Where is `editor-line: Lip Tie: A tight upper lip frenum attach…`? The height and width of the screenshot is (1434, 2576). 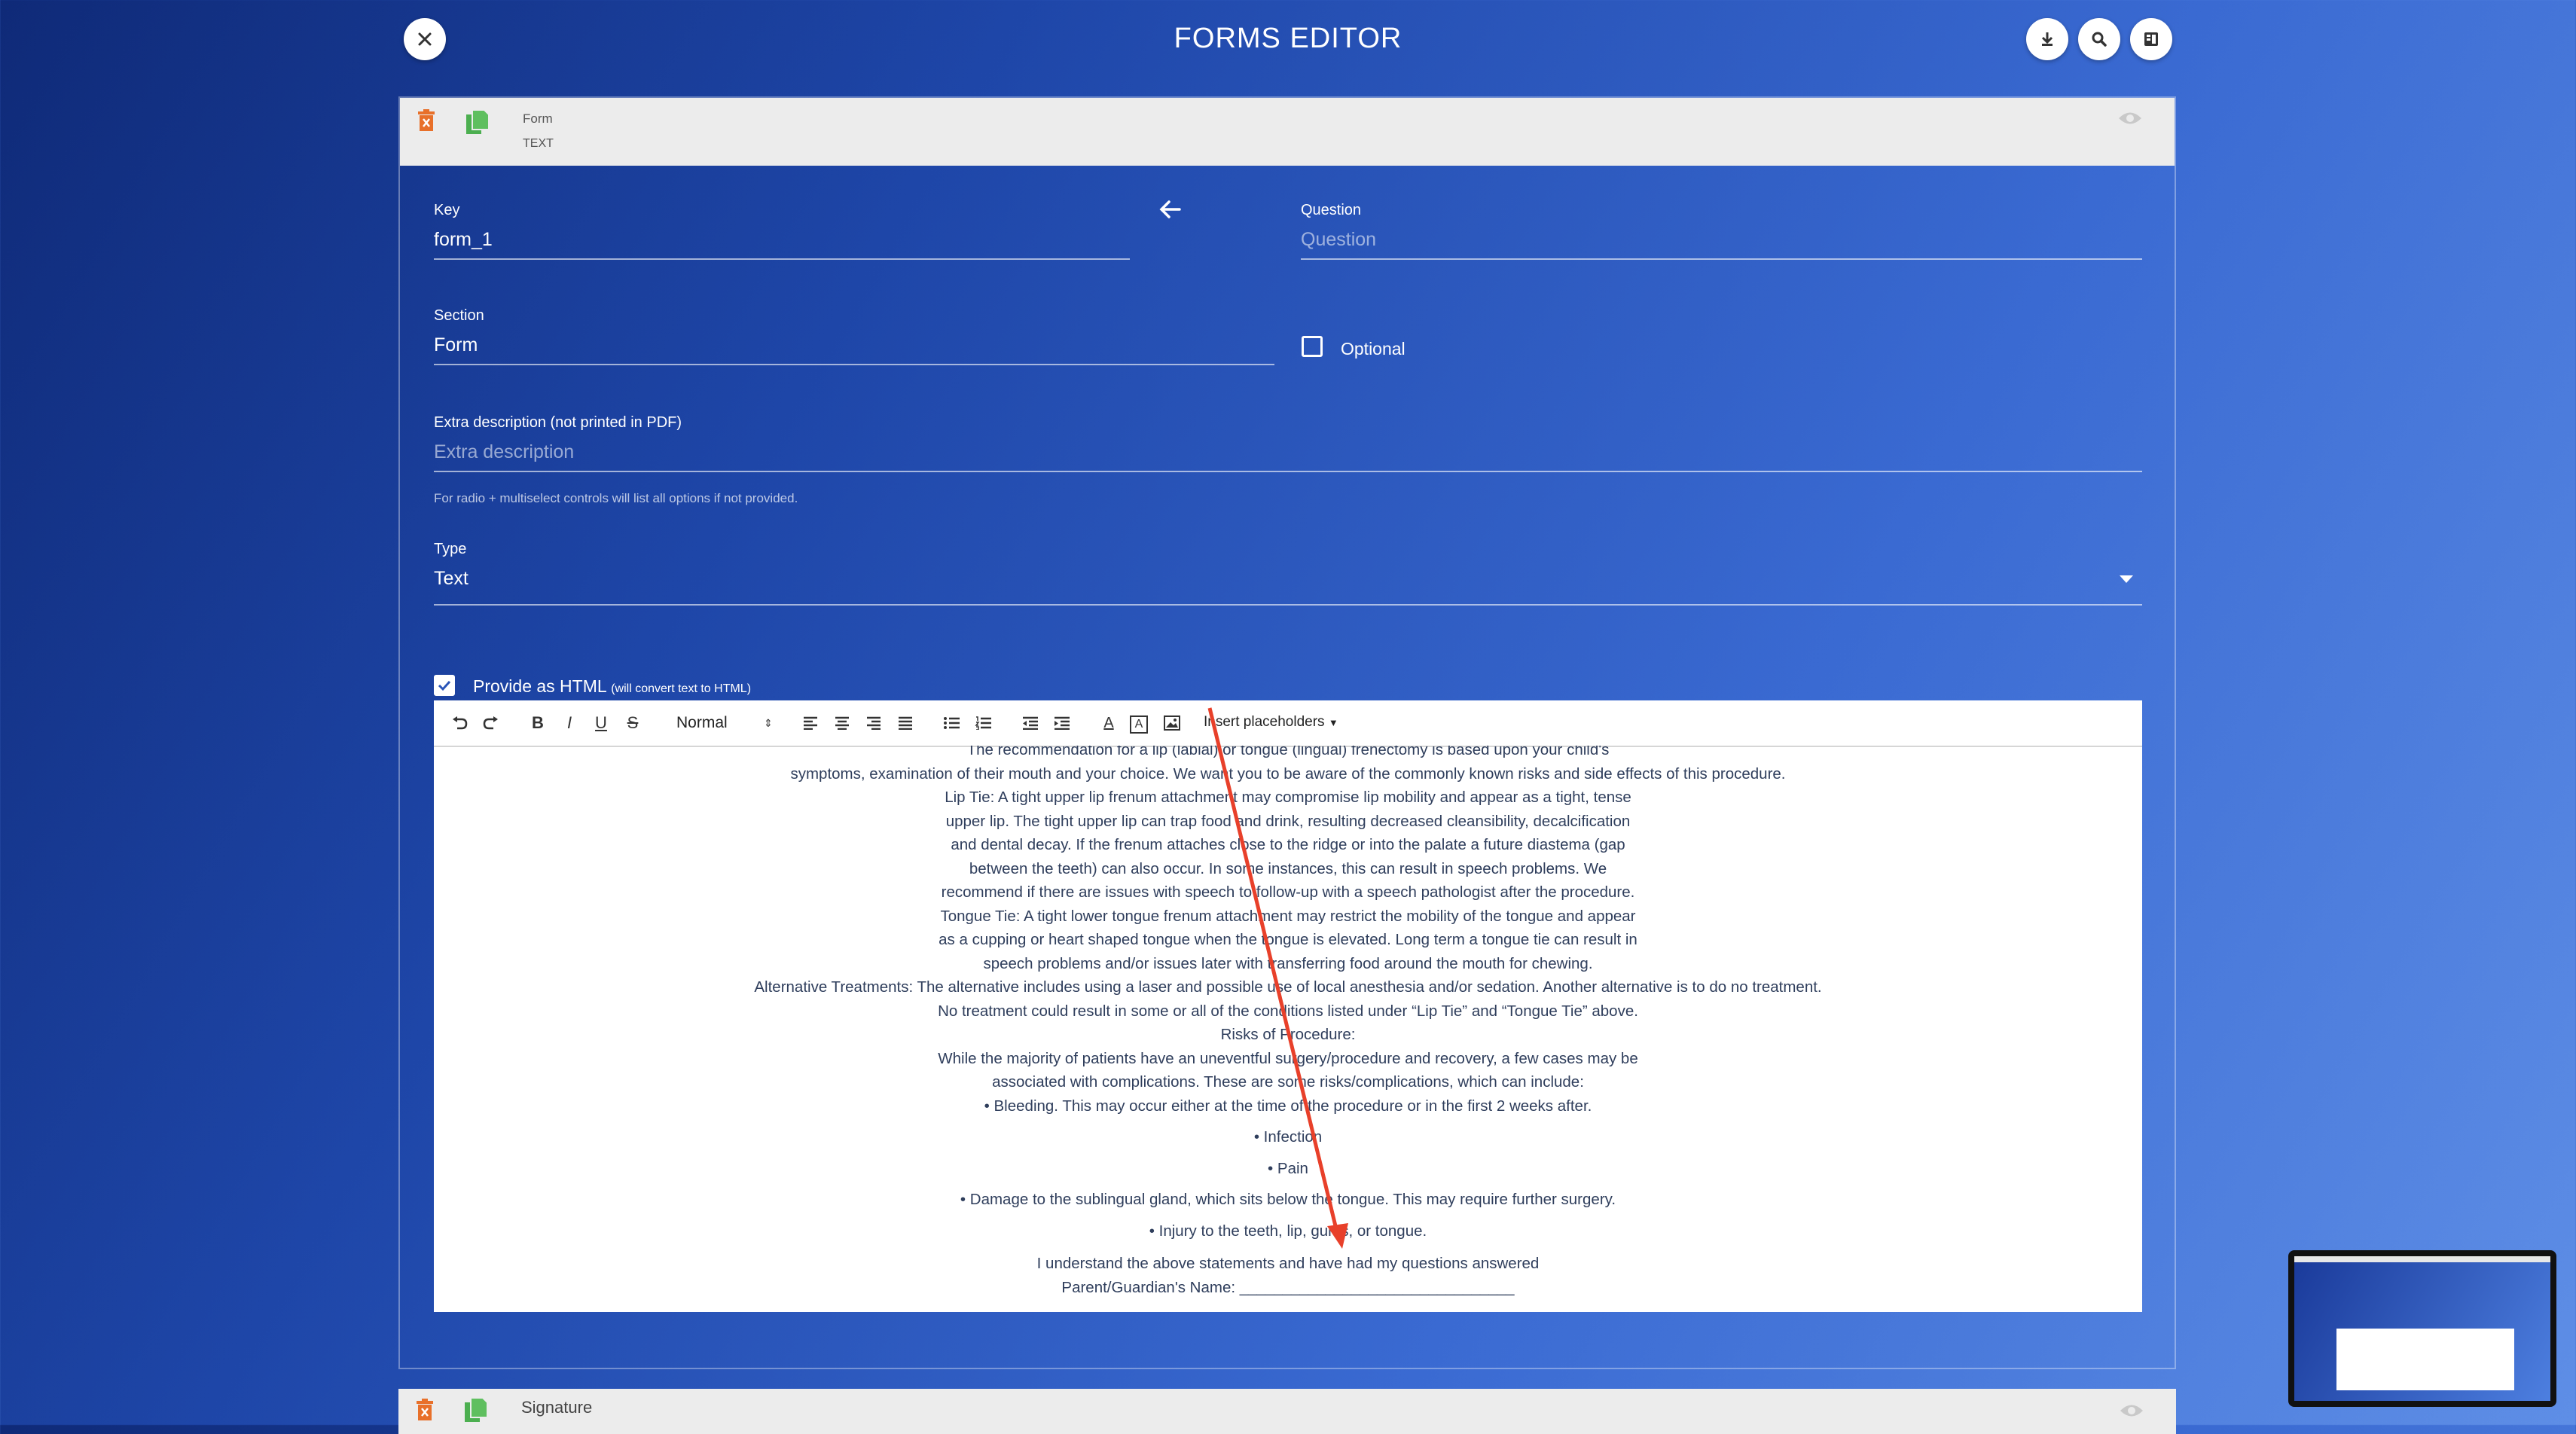 editor-line: Lip Tie: A tight upper lip frenum attach… is located at coordinates (1288, 797).